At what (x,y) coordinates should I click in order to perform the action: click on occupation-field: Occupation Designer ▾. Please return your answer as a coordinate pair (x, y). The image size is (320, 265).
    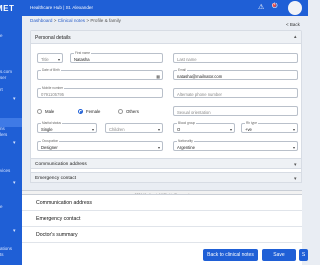
    Looking at the image, I should click on (100, 145).